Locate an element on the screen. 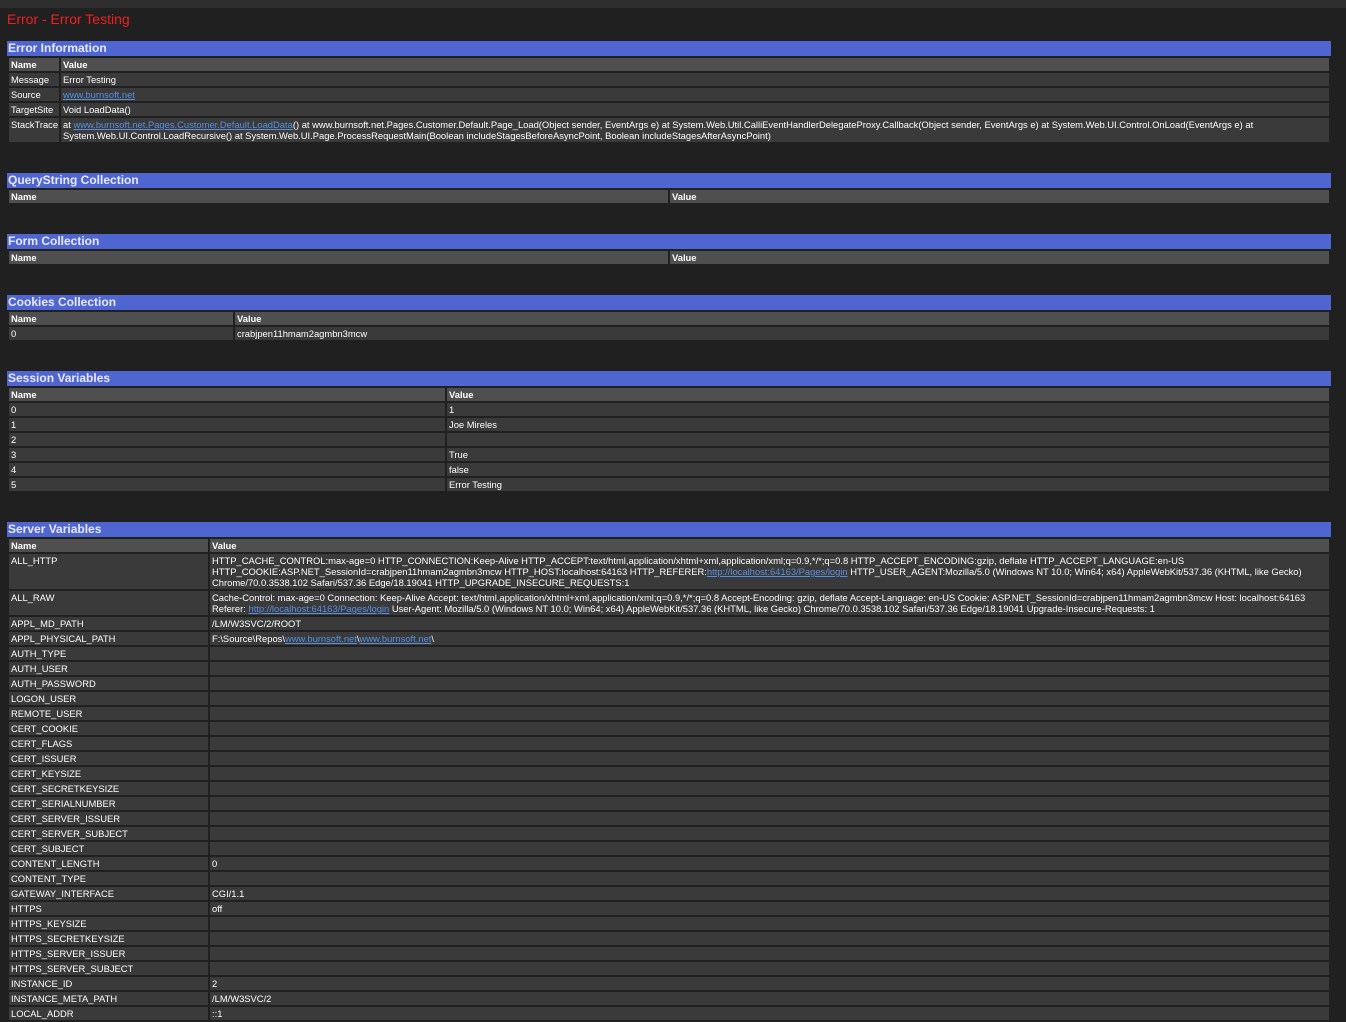 This screenshot has width=1346, height=1022. row-name: HTTPS is located at coordinates (108, 908).